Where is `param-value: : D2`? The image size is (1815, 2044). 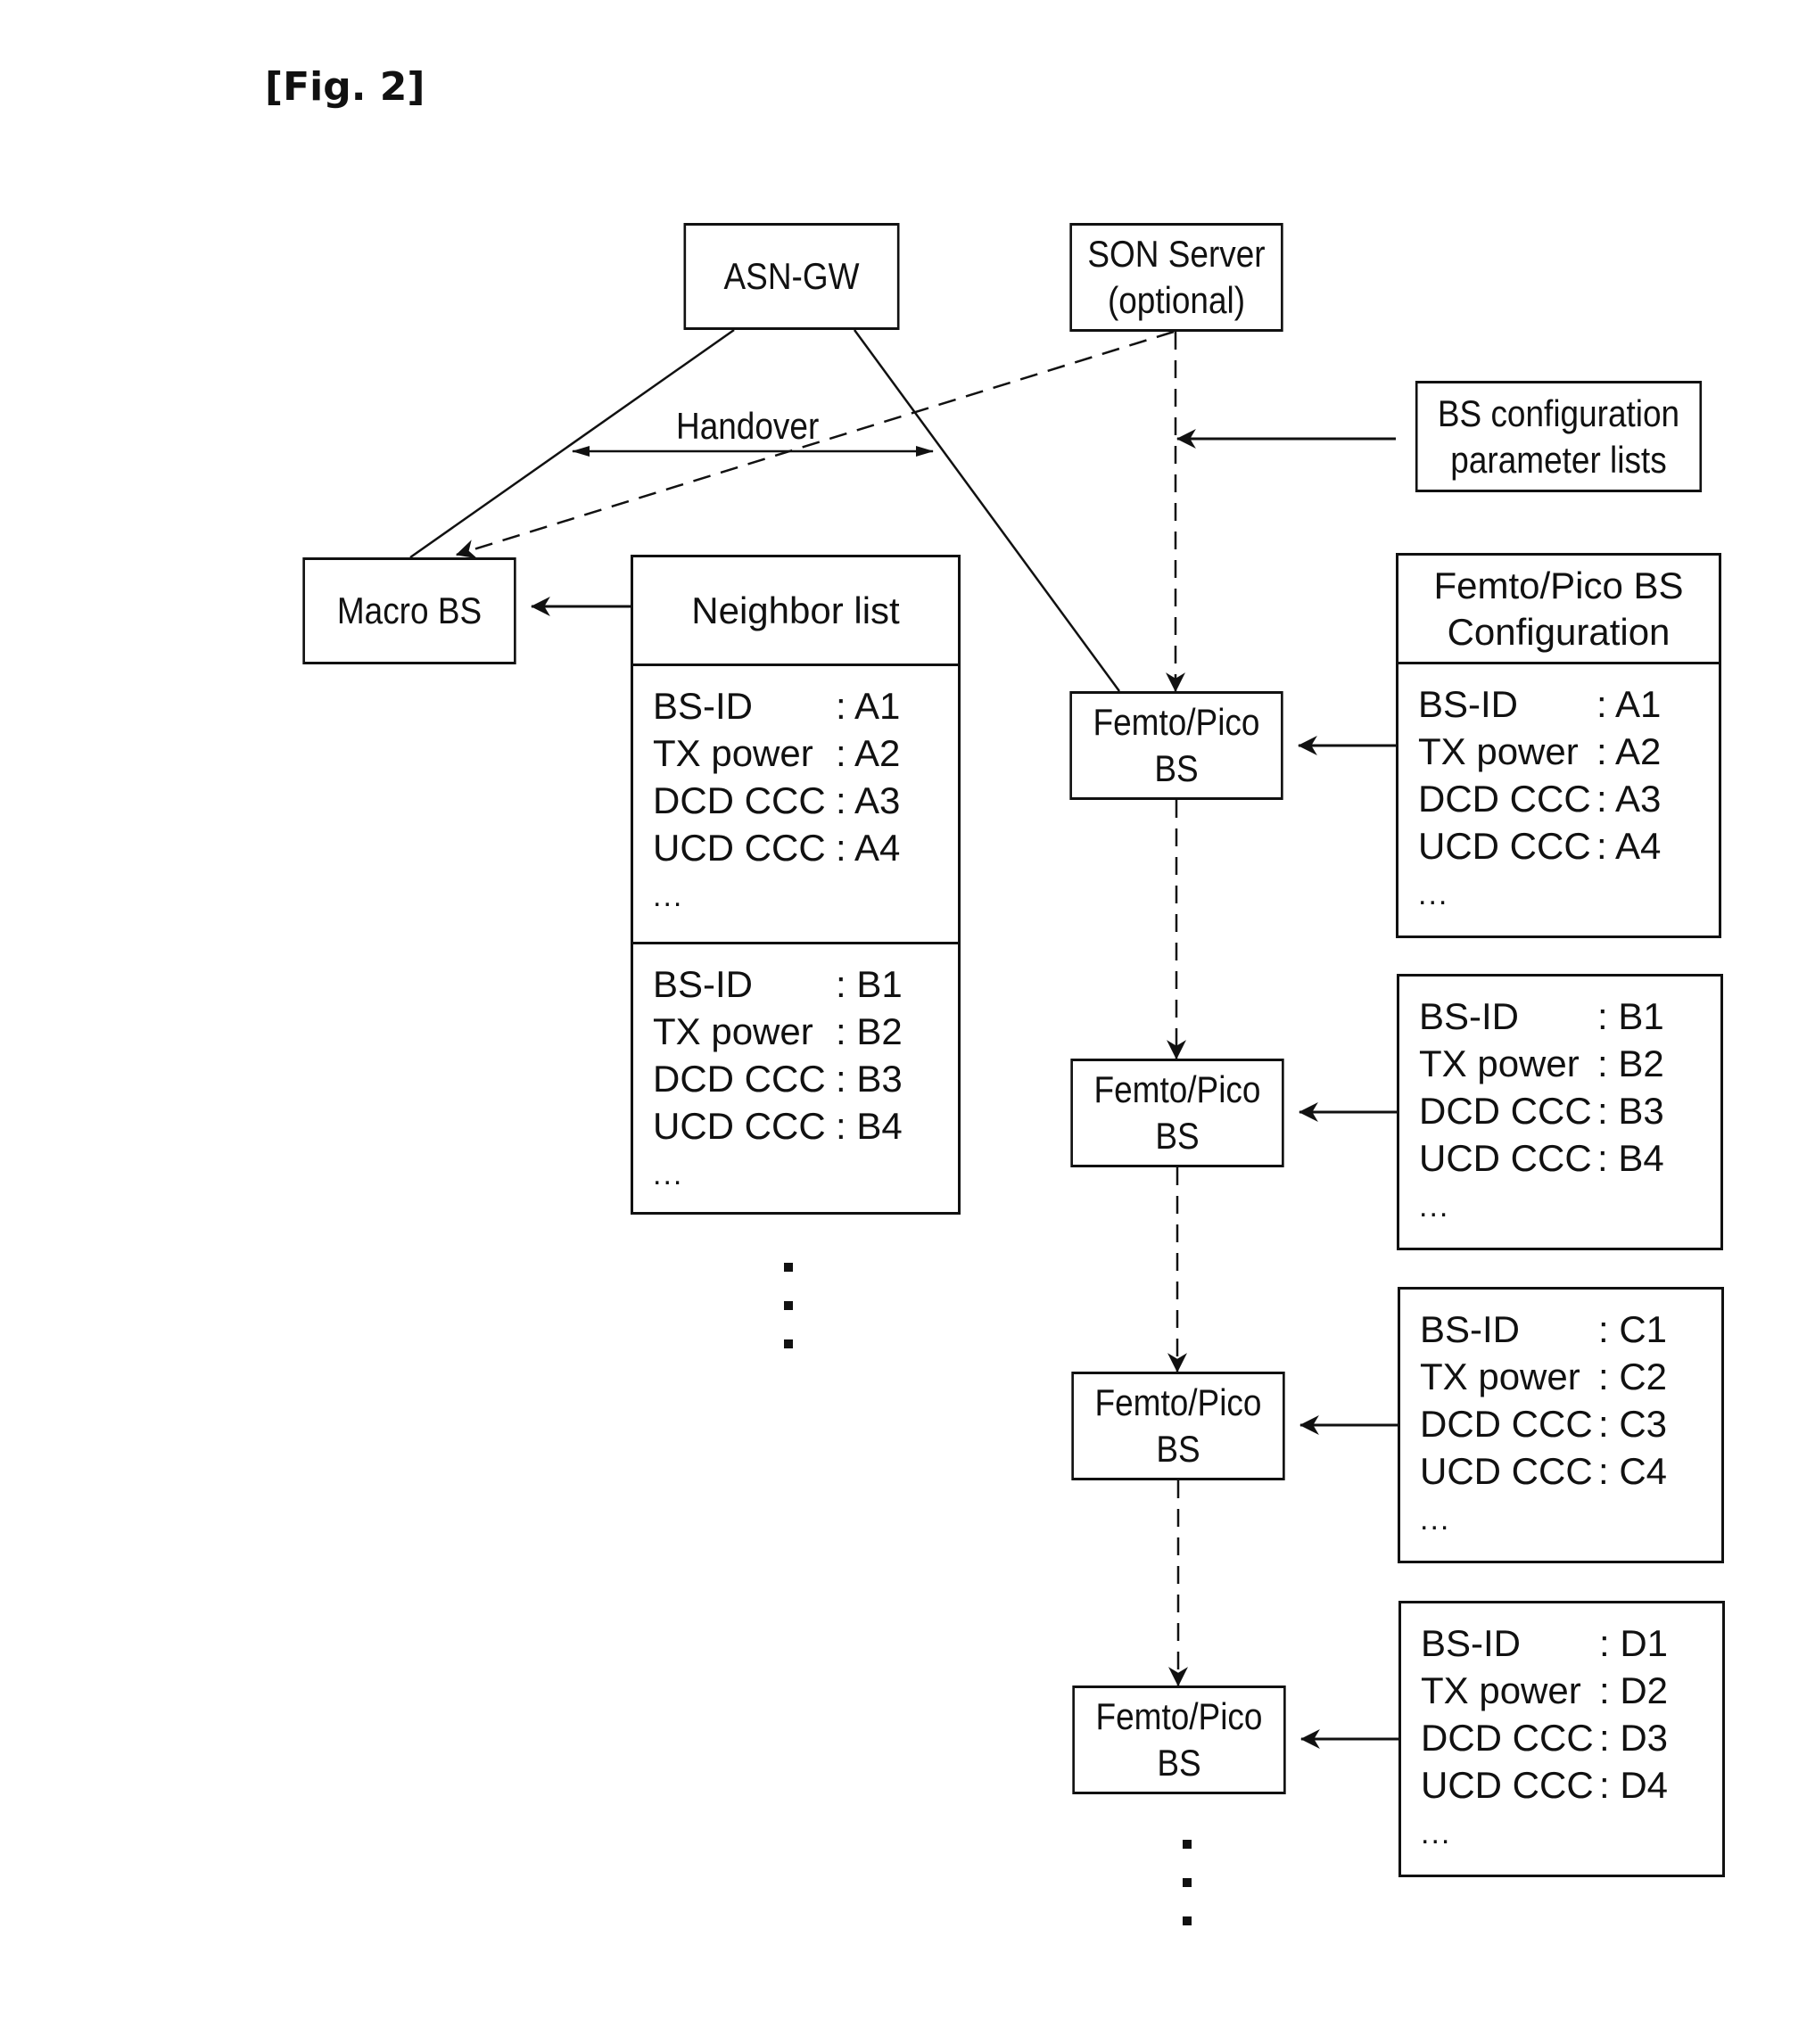 param-value: : D2 is located at coordinates (1634, 1690).